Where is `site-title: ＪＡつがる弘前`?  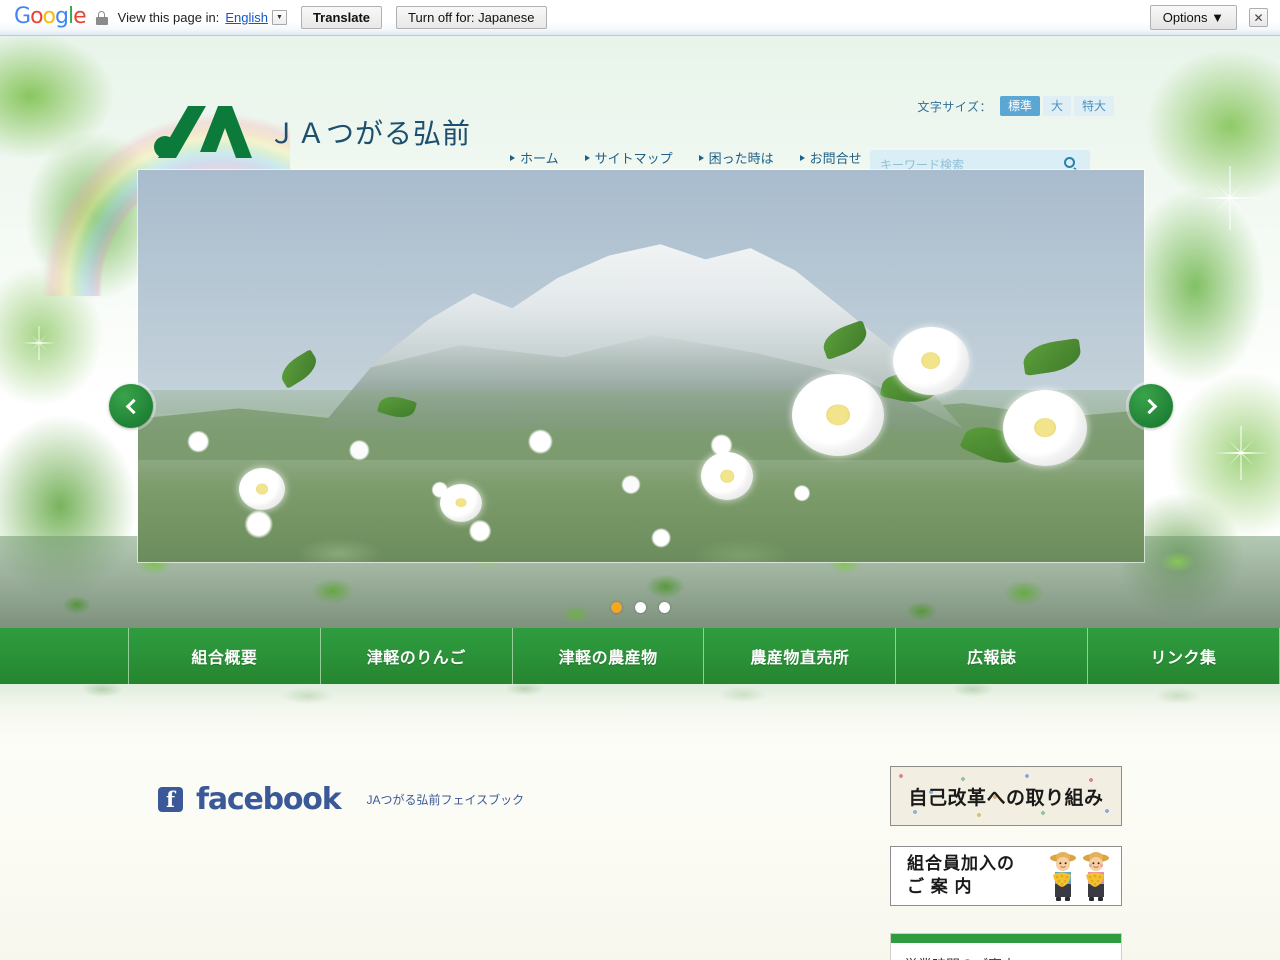
site-title: ＪＡつがる弘前 is located at coordinates (370, 133).